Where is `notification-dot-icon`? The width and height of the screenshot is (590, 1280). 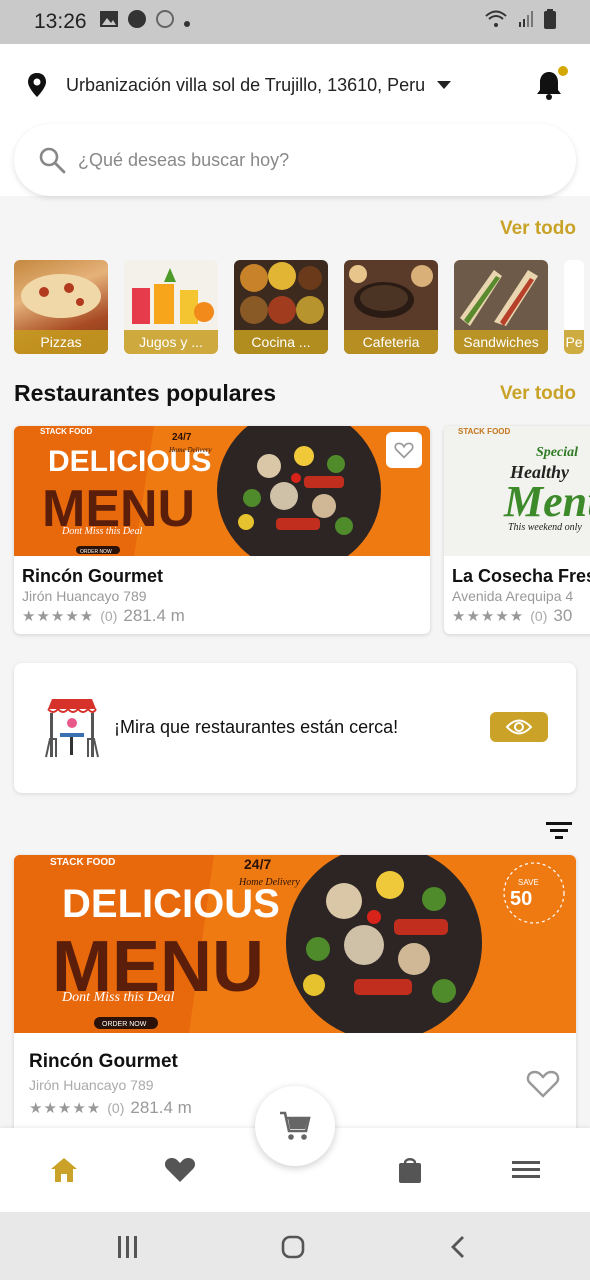 notification-dot-icon is located at coordinates (187, 22).